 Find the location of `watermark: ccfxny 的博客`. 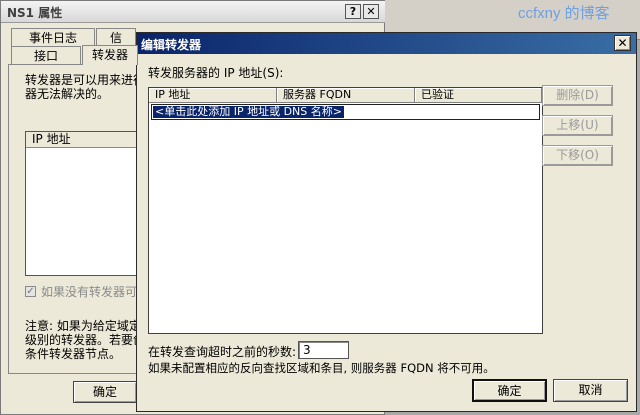

watermark: ccfxny 的博客 is located at coordinates (564, 13).